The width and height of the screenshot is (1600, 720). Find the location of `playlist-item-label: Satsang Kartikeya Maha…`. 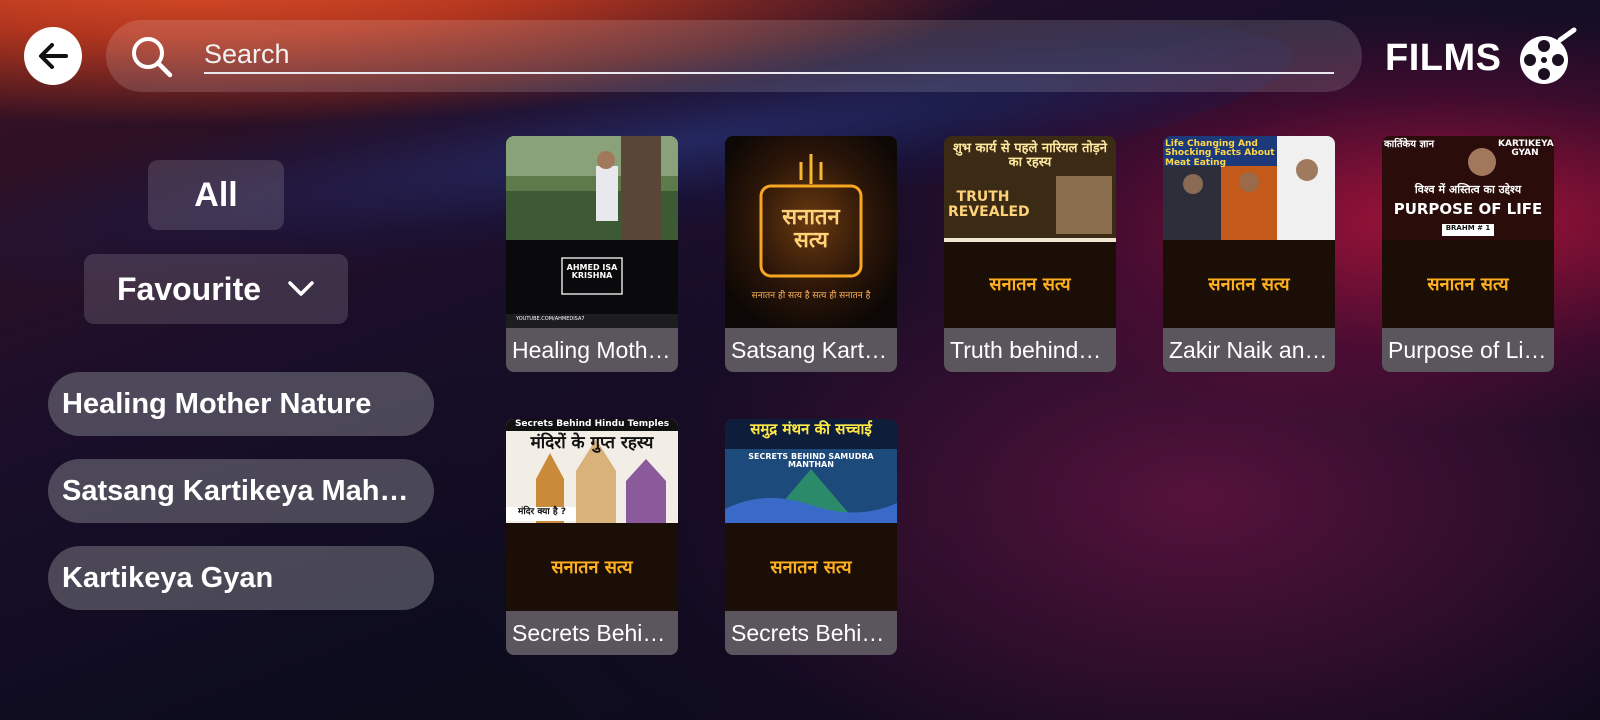

playlist-item-label: Satsang Kartikeya Maha… is located at coordinates (241, 490).